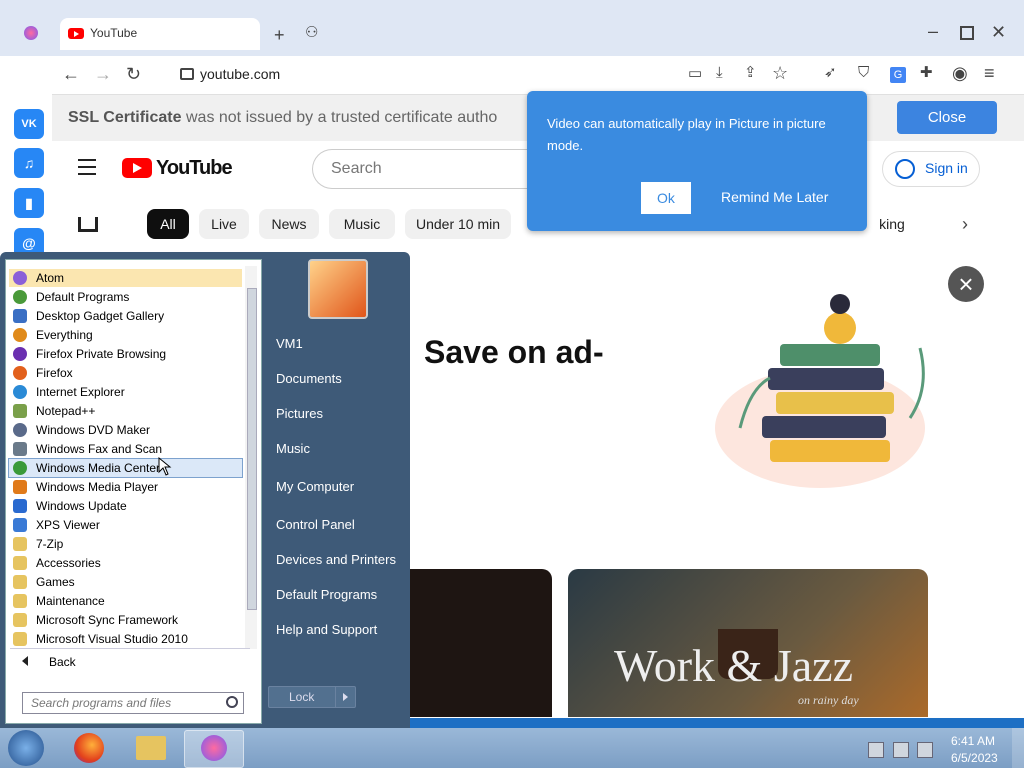  I want to click on clock-date: 6/5/2023, so click(974, 758).